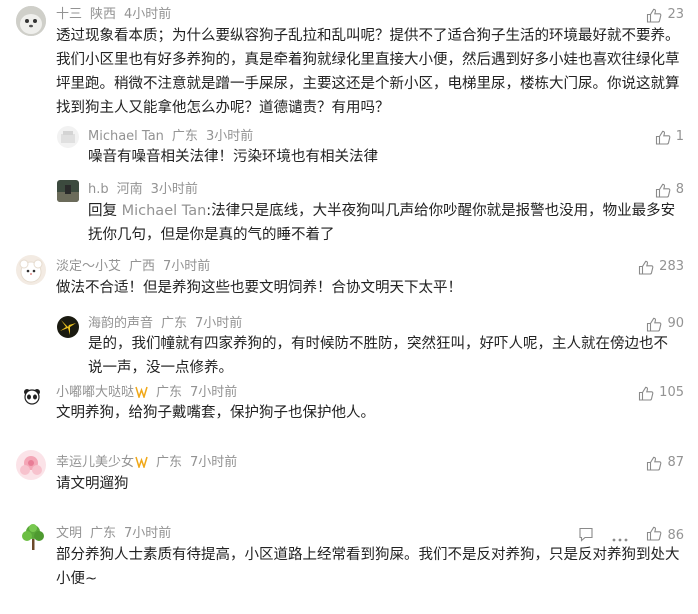 This screenshot has width=698, height=614. What do you see at coordinates (95, 462) in the screenshot?
I see `username: 幸运儿美少女` at bounding box center [95, 462].